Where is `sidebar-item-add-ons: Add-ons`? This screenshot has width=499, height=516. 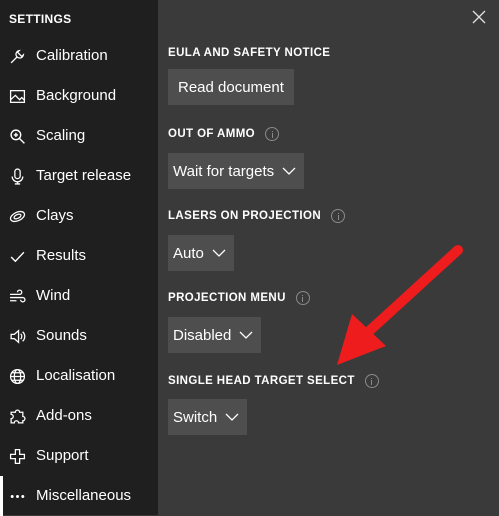
sidebar-item-add-ons: Add-ons is located at coordinates (79, 416).